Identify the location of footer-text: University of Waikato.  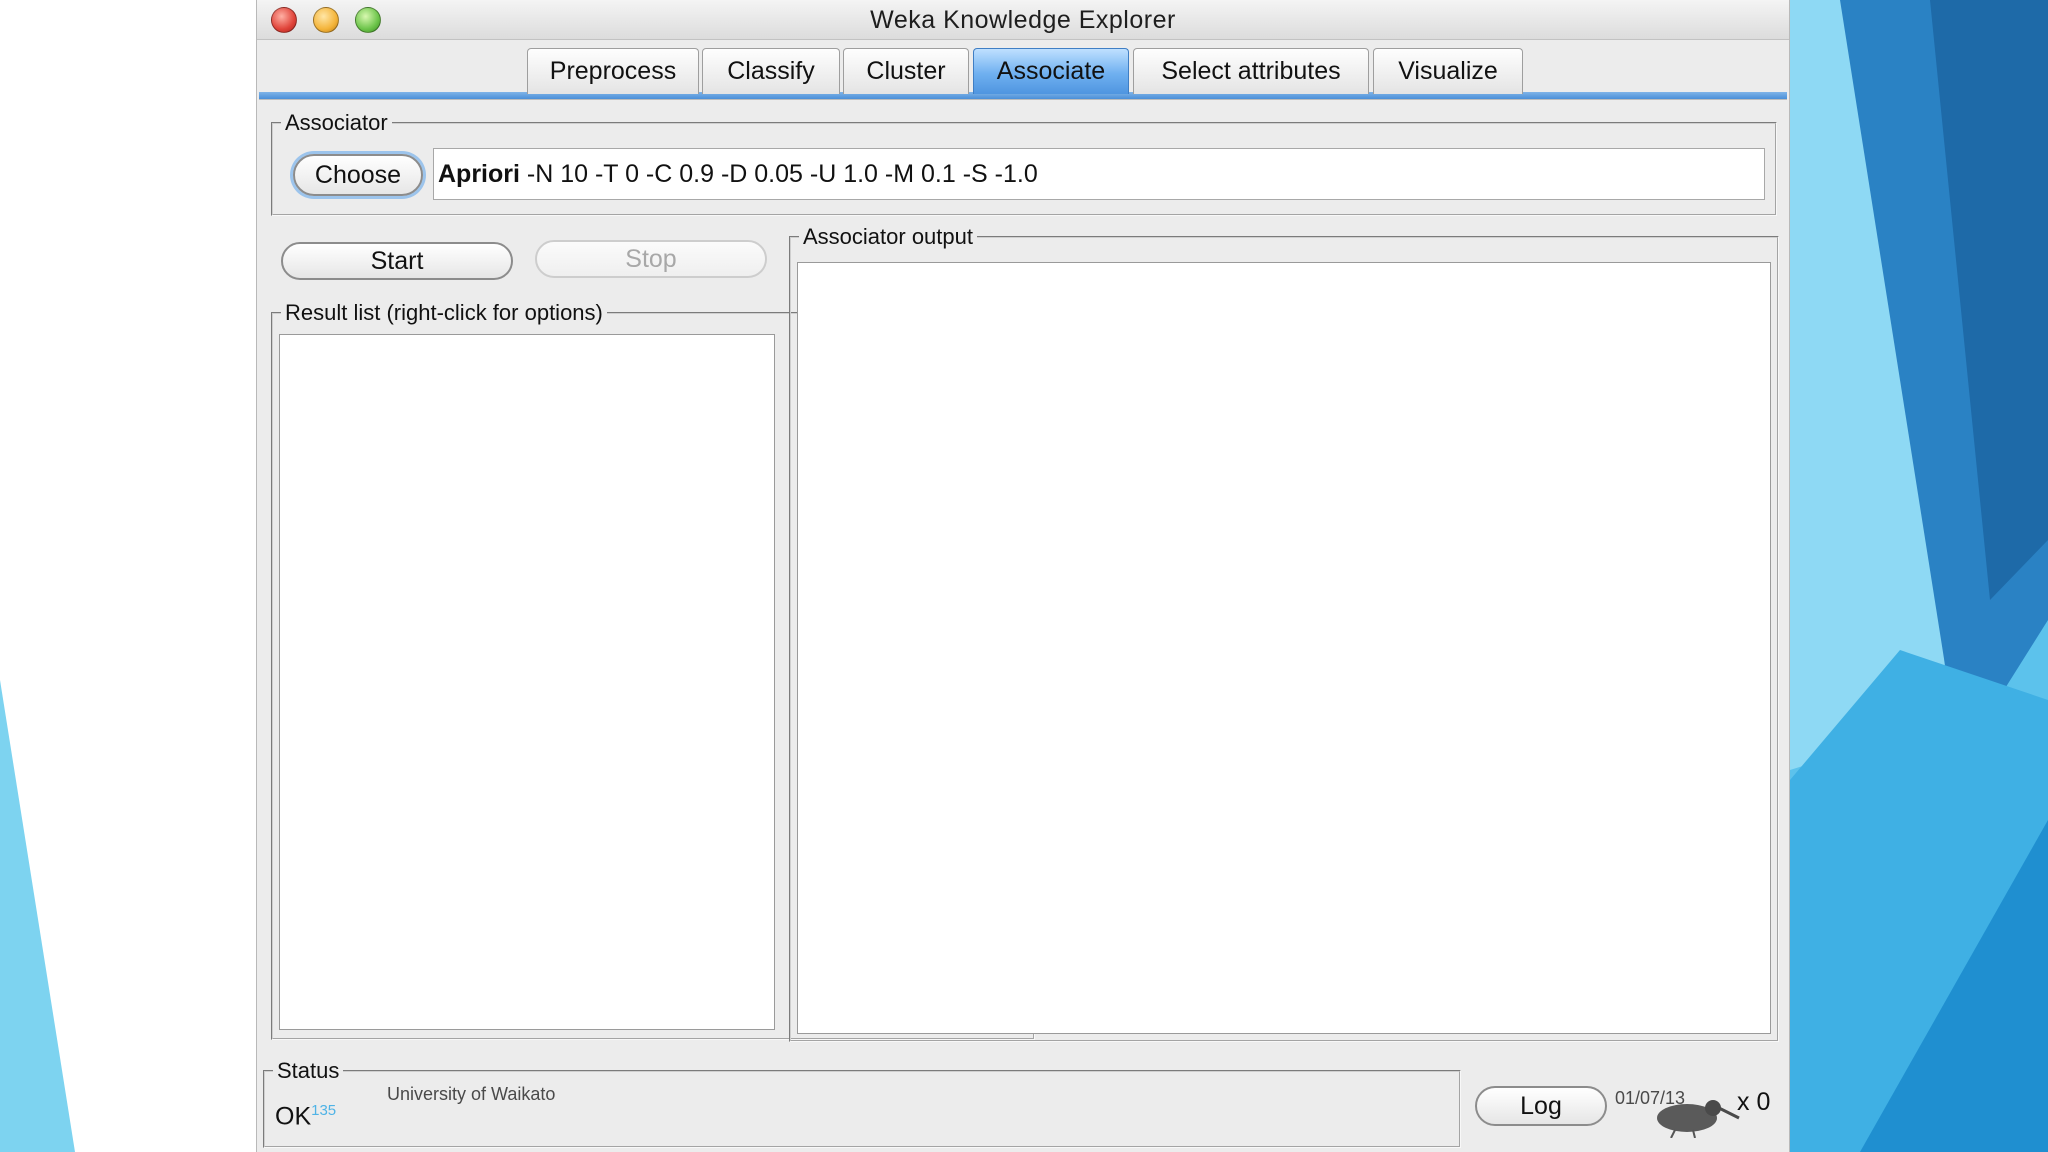
(471, 1094).